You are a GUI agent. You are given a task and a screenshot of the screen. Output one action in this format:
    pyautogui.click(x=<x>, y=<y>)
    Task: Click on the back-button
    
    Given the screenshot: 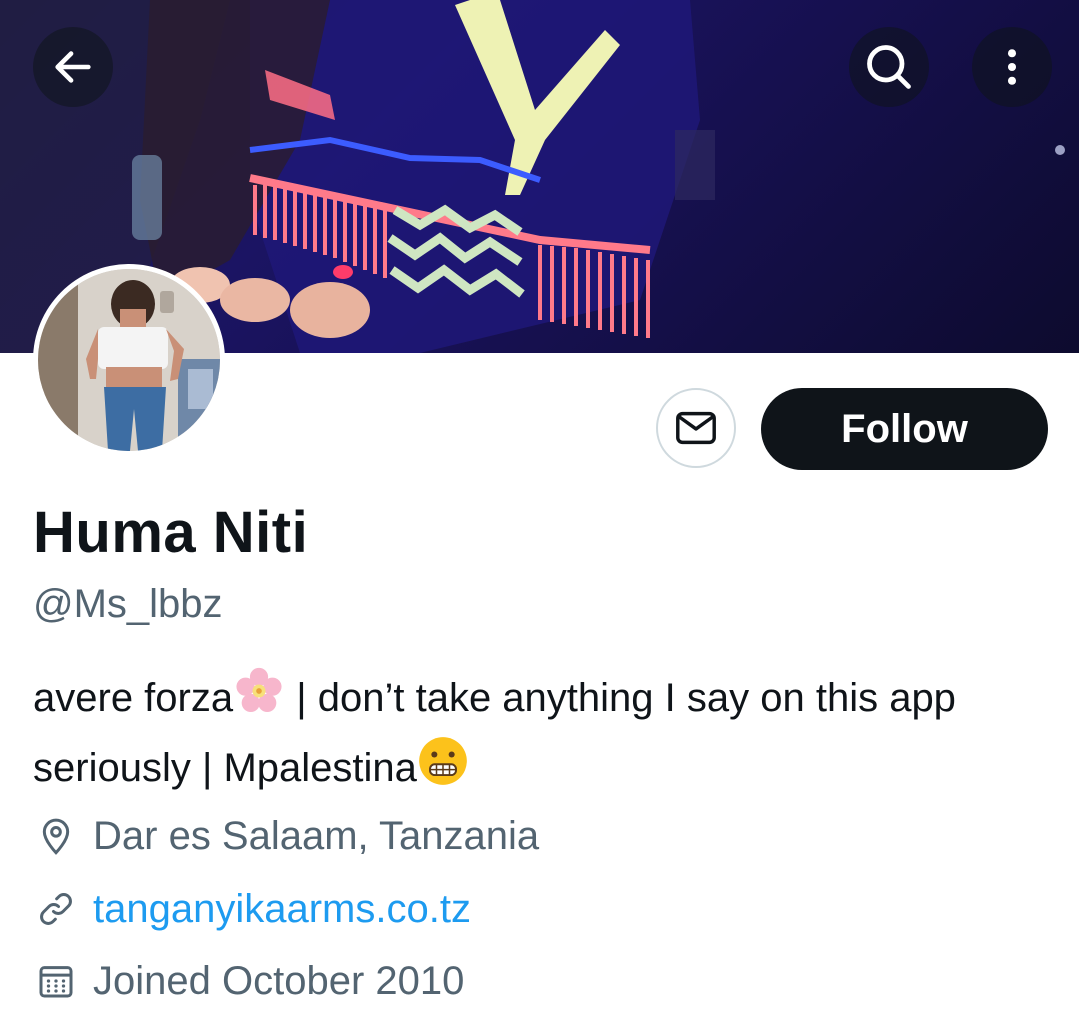 What is the action you would take?
    pyautogui.click(x=73, y=67)
    